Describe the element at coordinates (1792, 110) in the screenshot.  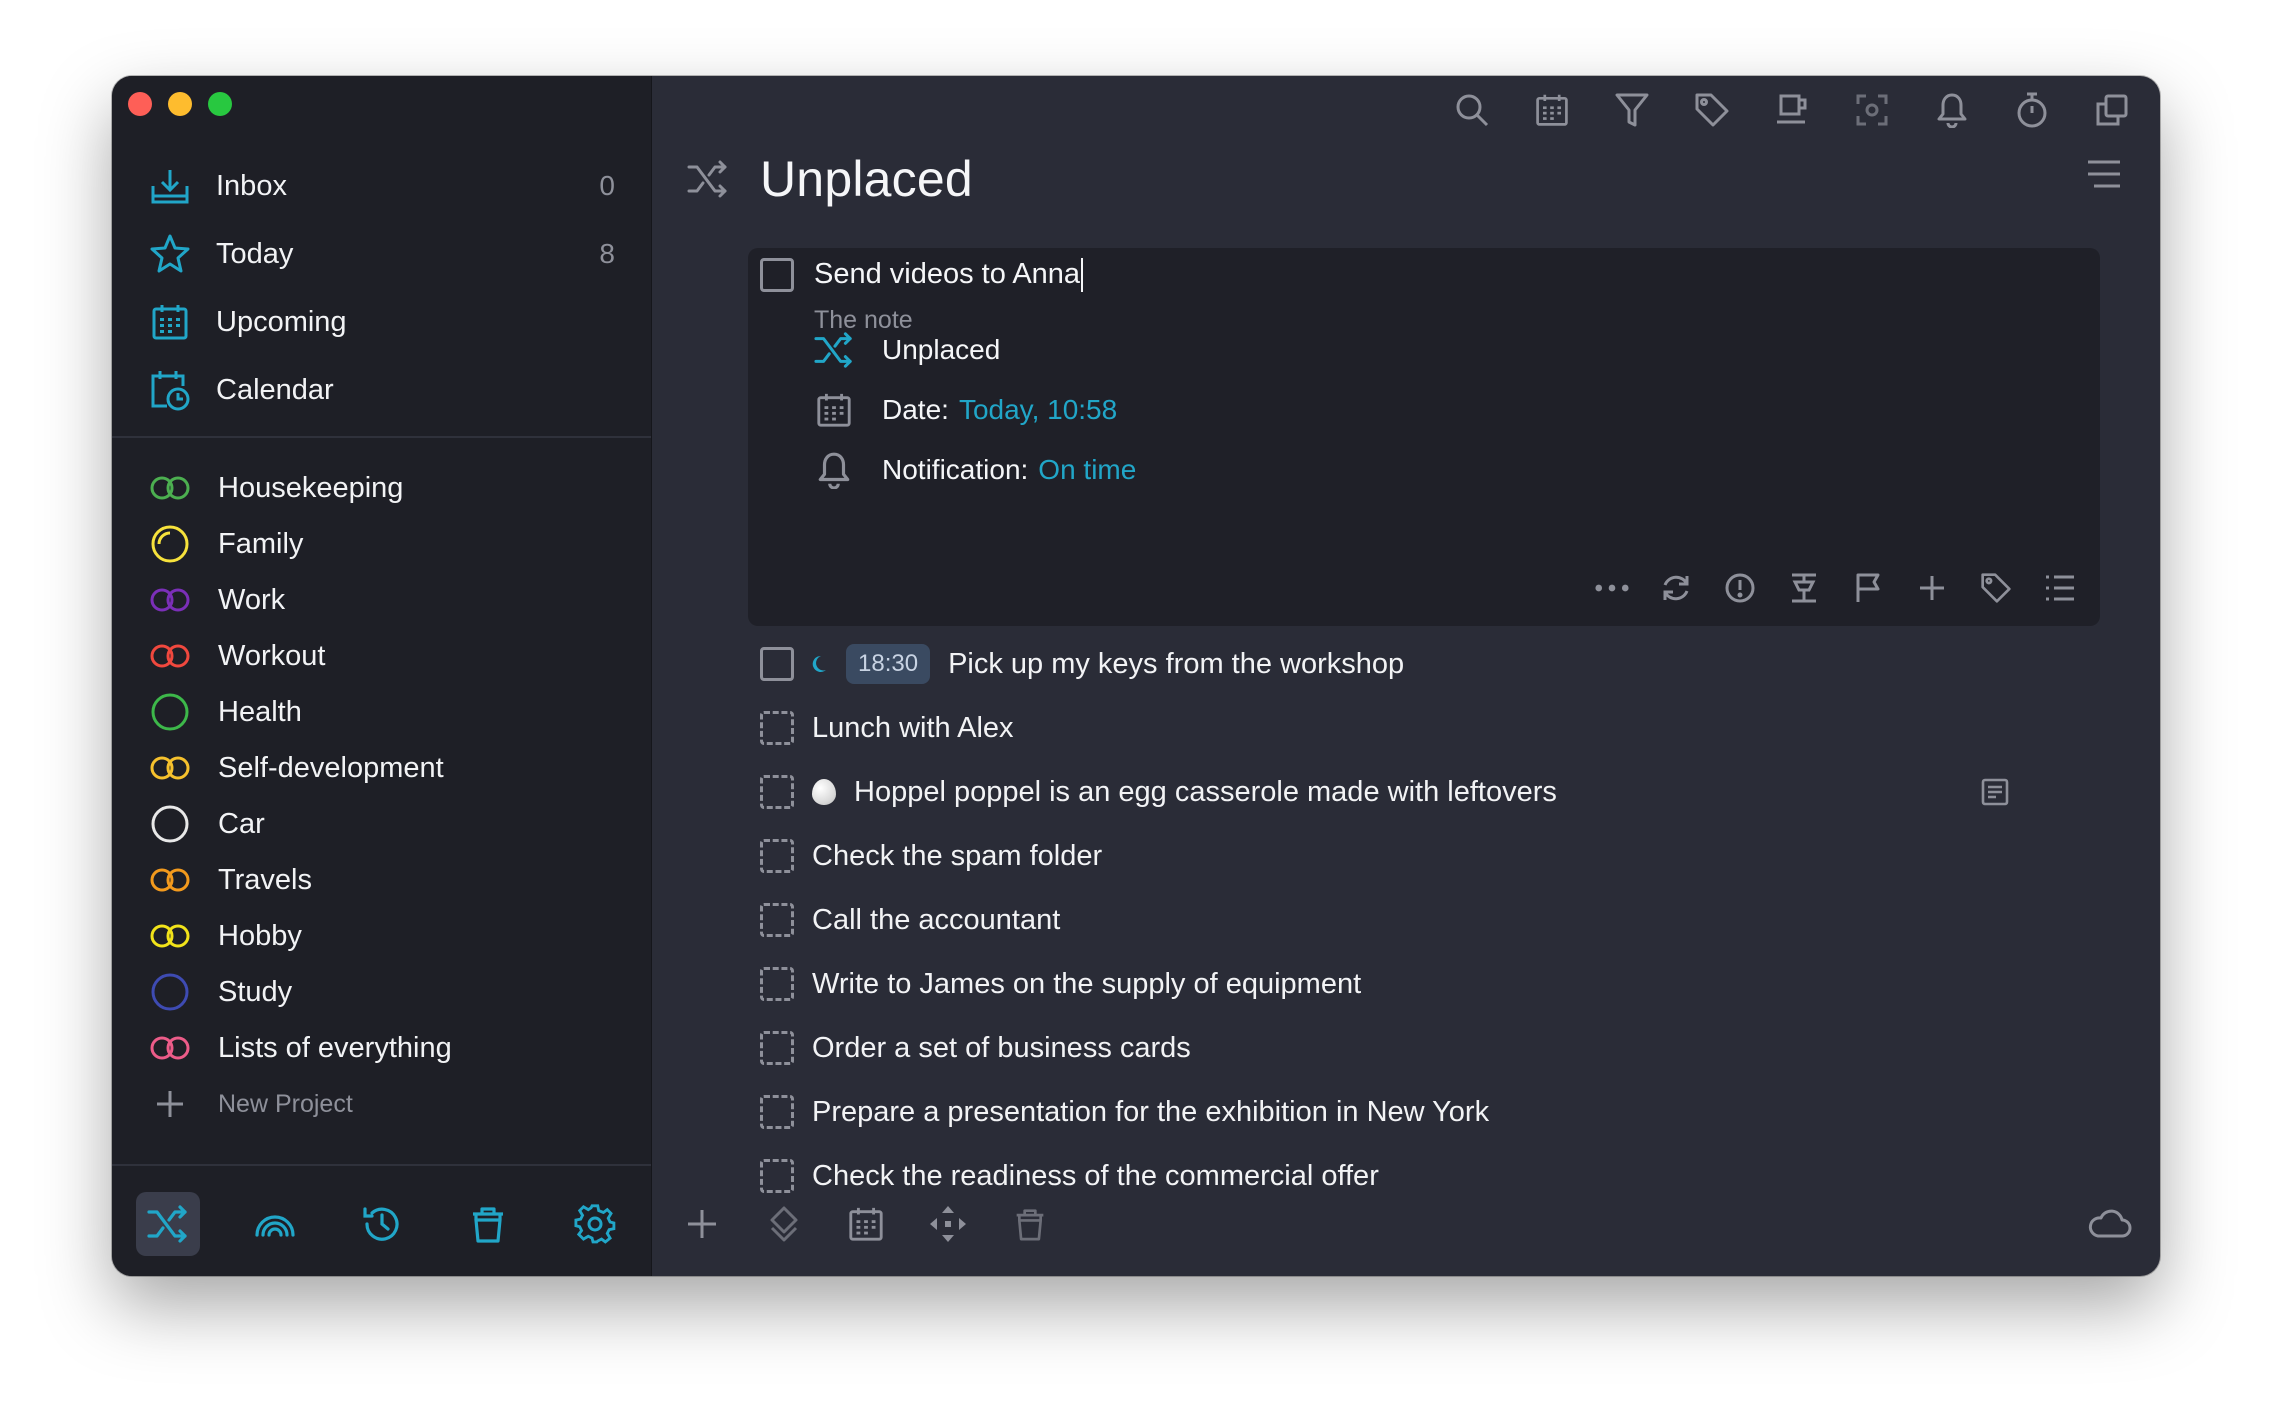
I see `break-button` at that location.